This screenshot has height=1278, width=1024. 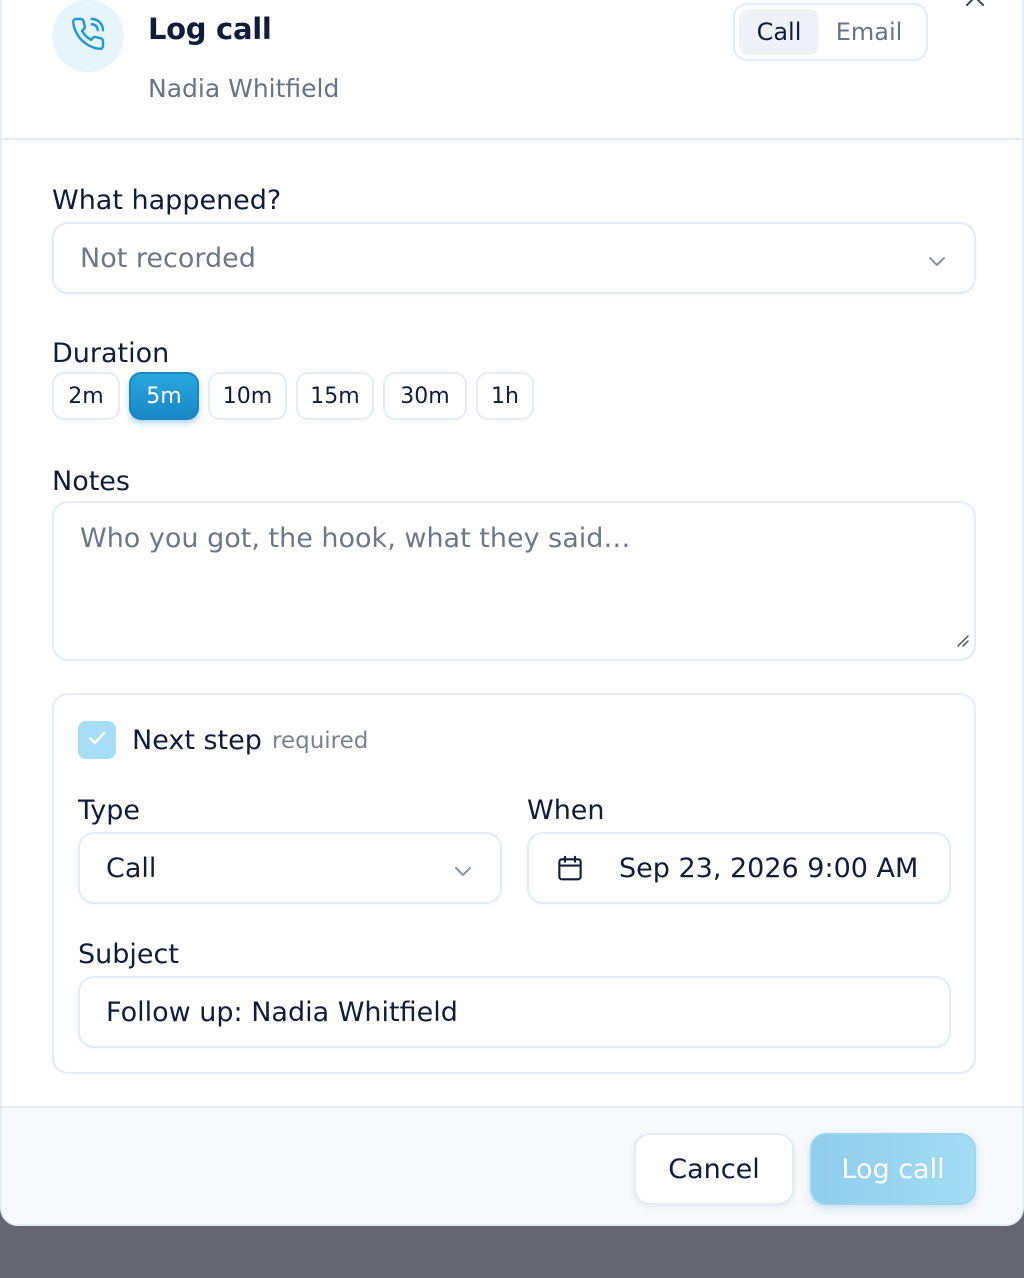 I want to click on required-hint: required, so click(x=320, y=741).